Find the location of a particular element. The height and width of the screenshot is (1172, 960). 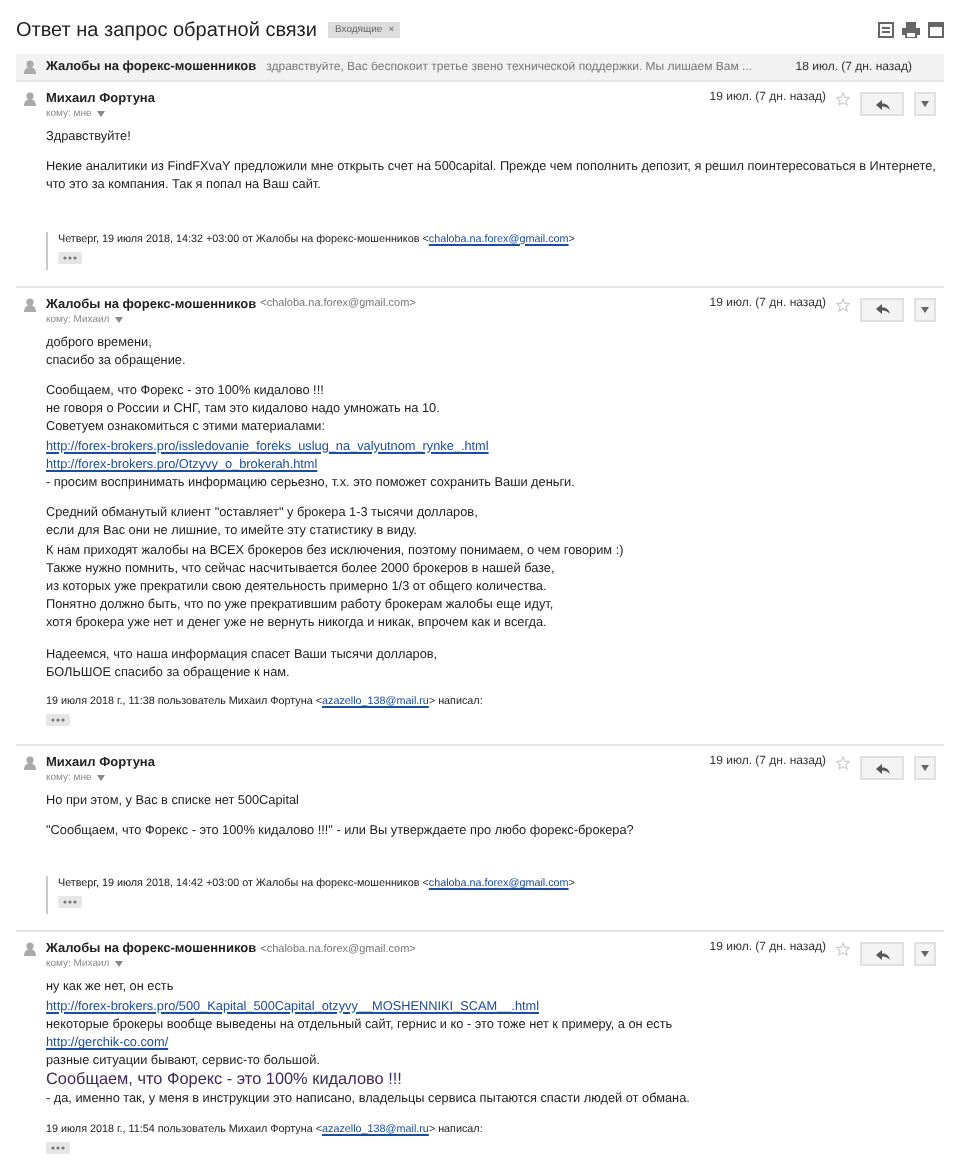

new-window-icon is located at coordinates (936, 30).